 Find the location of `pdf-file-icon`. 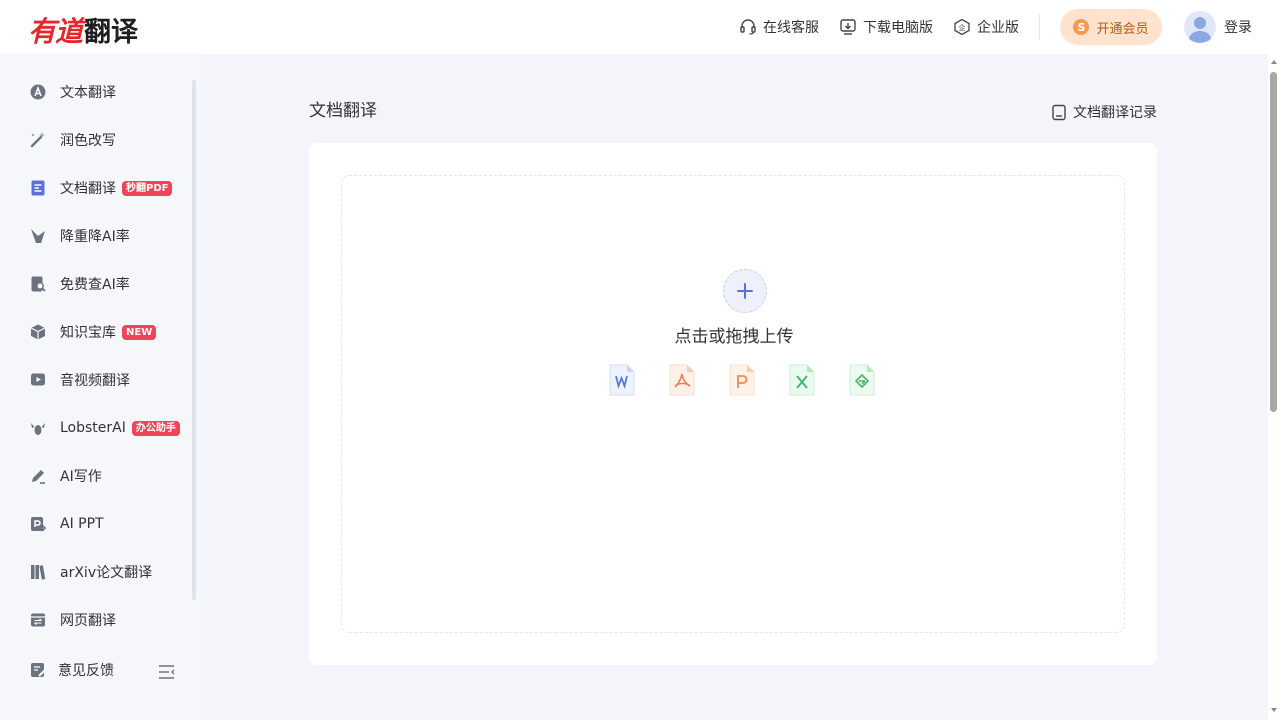

pdf-file-icon is located at coordinates (682, 380).